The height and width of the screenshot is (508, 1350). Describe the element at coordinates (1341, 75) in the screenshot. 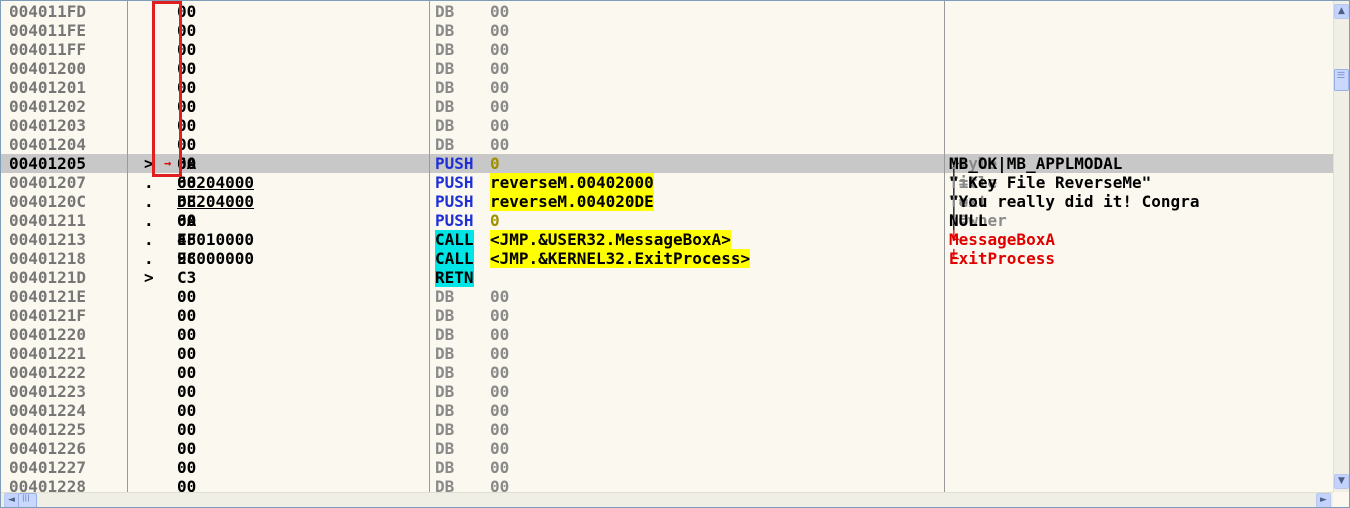

I see `grip-icon: |||` at that location.